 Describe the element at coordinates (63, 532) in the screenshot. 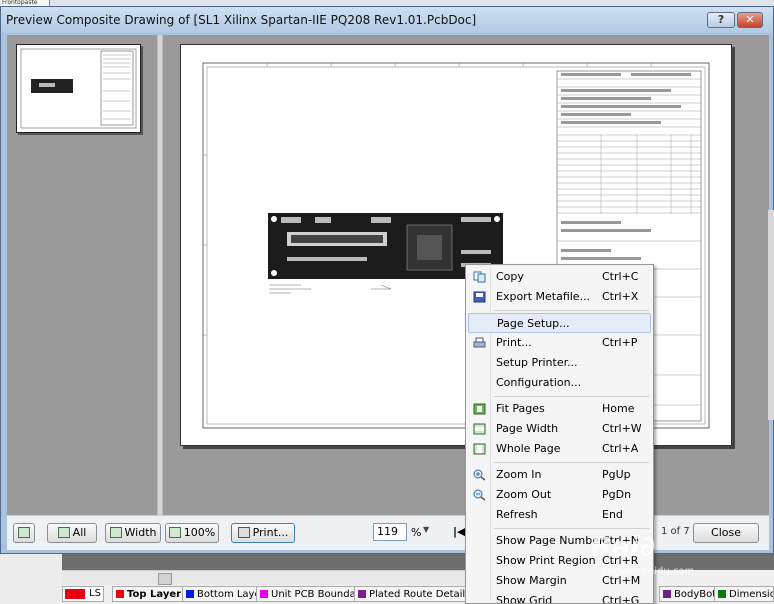

I see `fit-all-icon` at that location.